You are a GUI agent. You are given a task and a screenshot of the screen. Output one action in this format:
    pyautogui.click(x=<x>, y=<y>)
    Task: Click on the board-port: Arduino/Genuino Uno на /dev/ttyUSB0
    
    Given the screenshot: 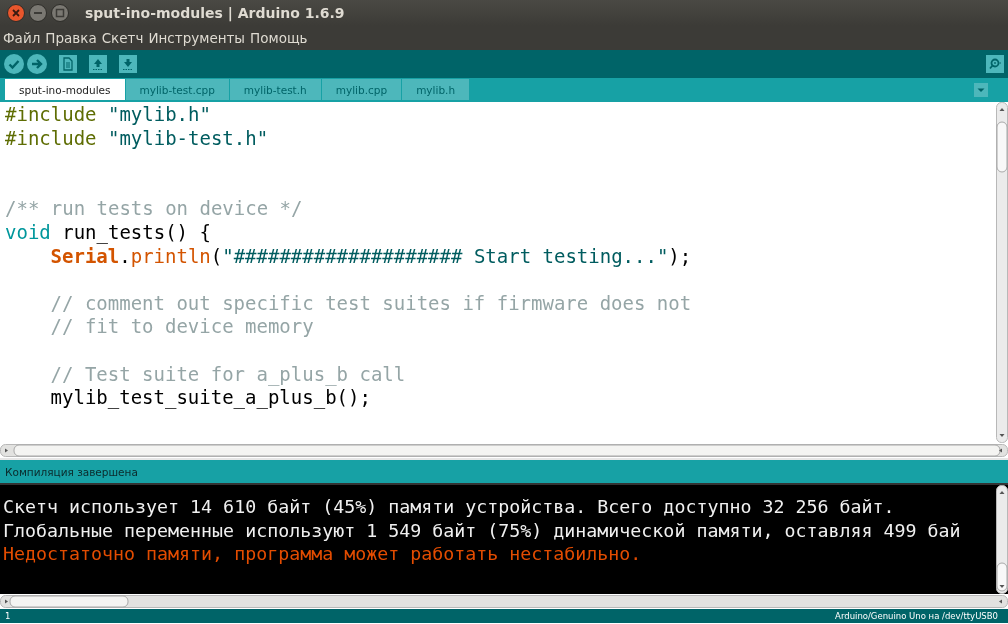 What is the action you would take?
    pyautogui.click(x=916, y=616)
    